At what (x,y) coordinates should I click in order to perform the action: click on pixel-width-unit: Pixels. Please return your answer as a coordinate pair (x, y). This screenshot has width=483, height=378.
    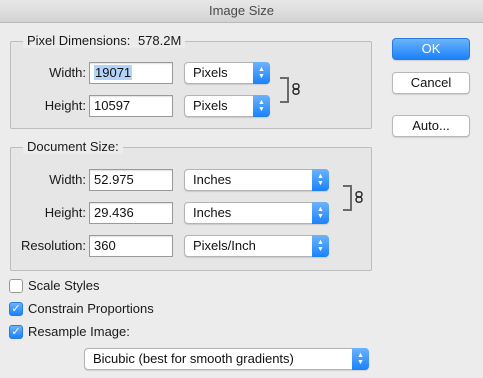
    Looking at the image, I should click on (210, 72).